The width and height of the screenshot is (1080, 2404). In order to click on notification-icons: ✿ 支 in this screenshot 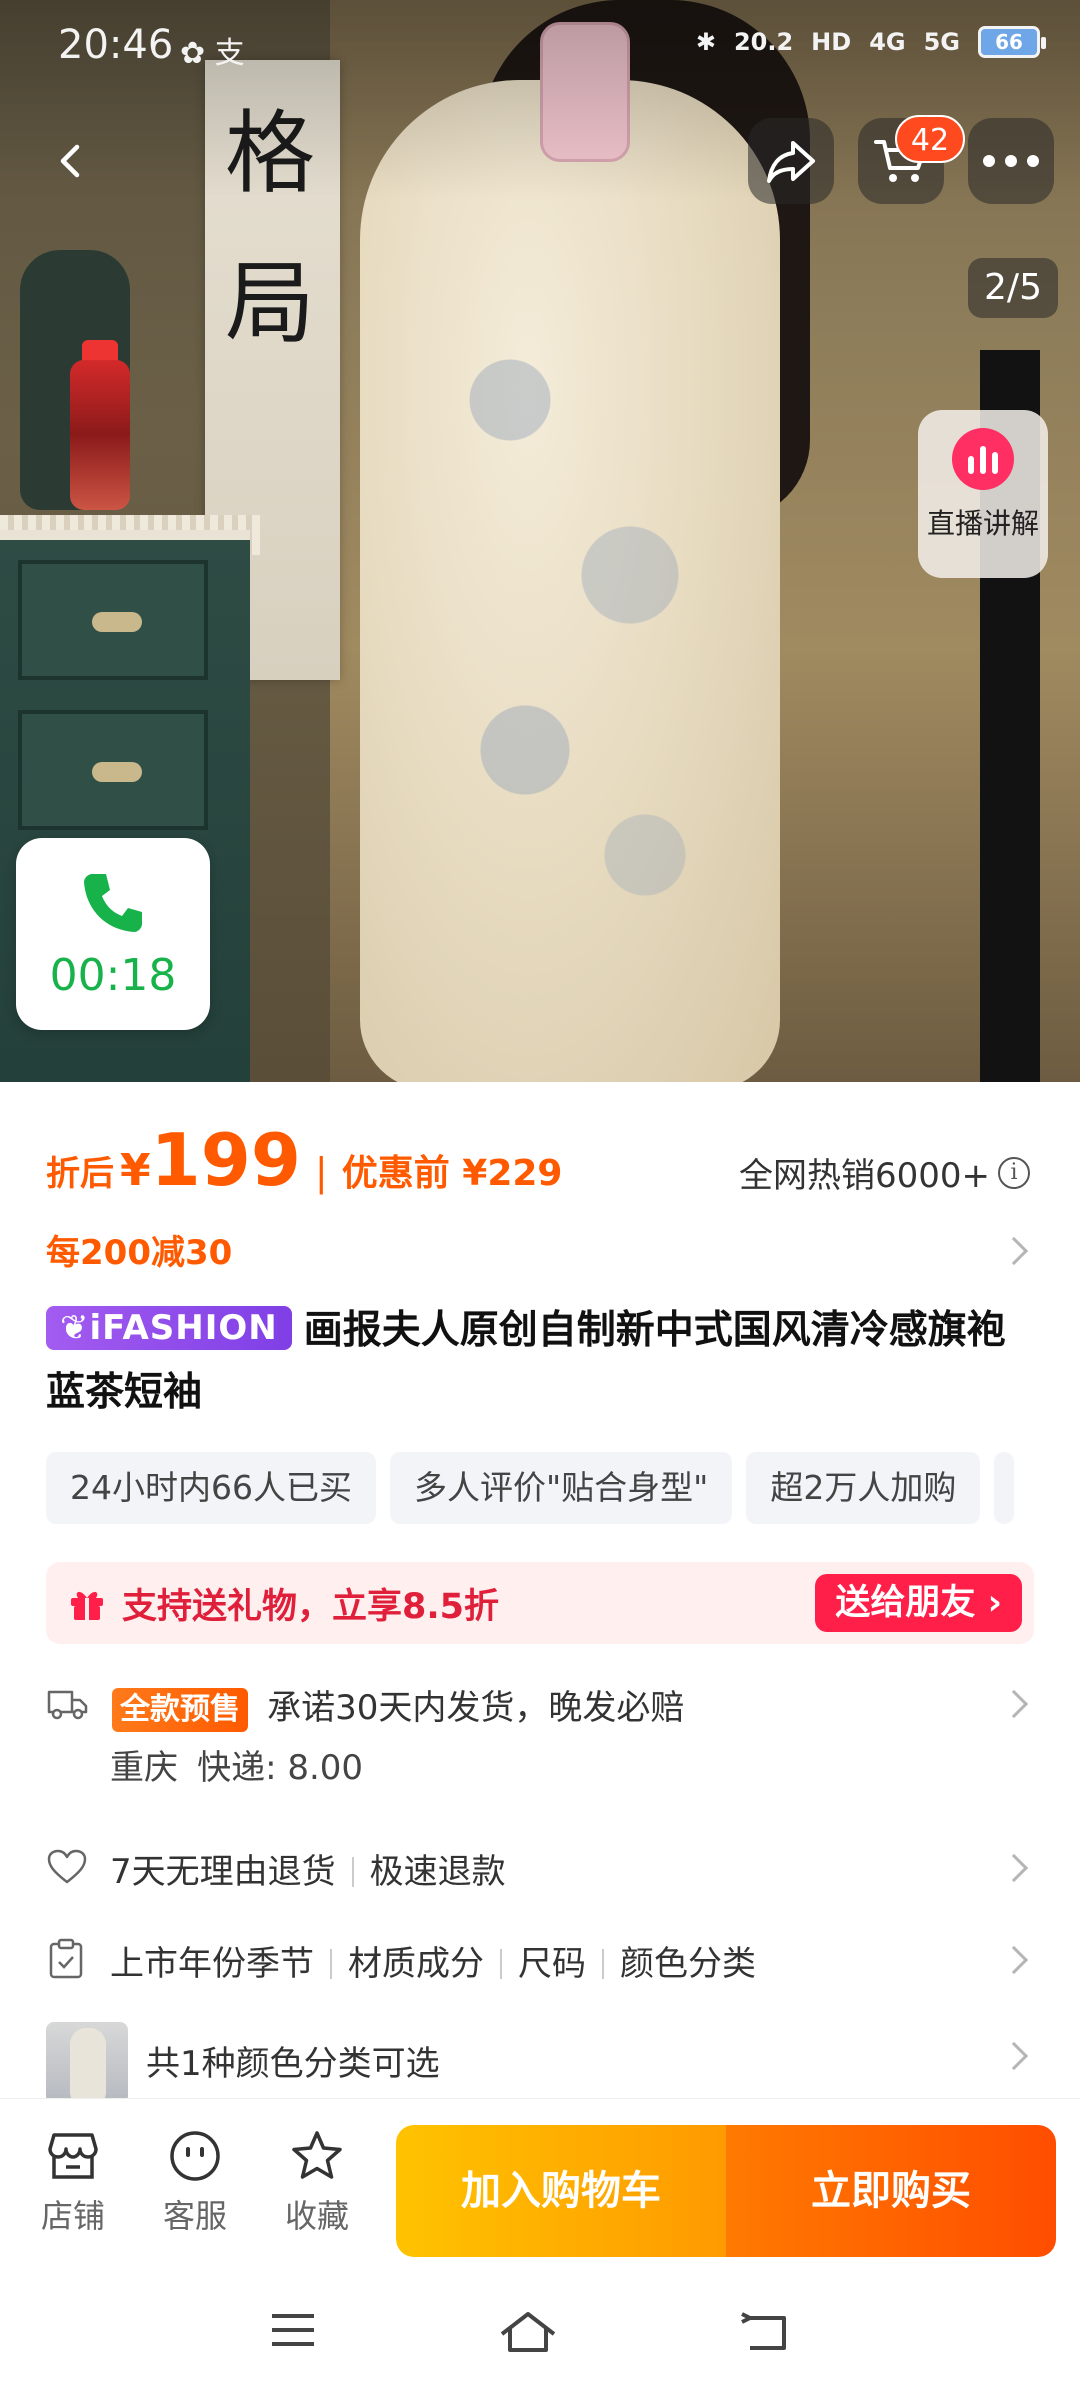, I will do `click(212, 53)`.